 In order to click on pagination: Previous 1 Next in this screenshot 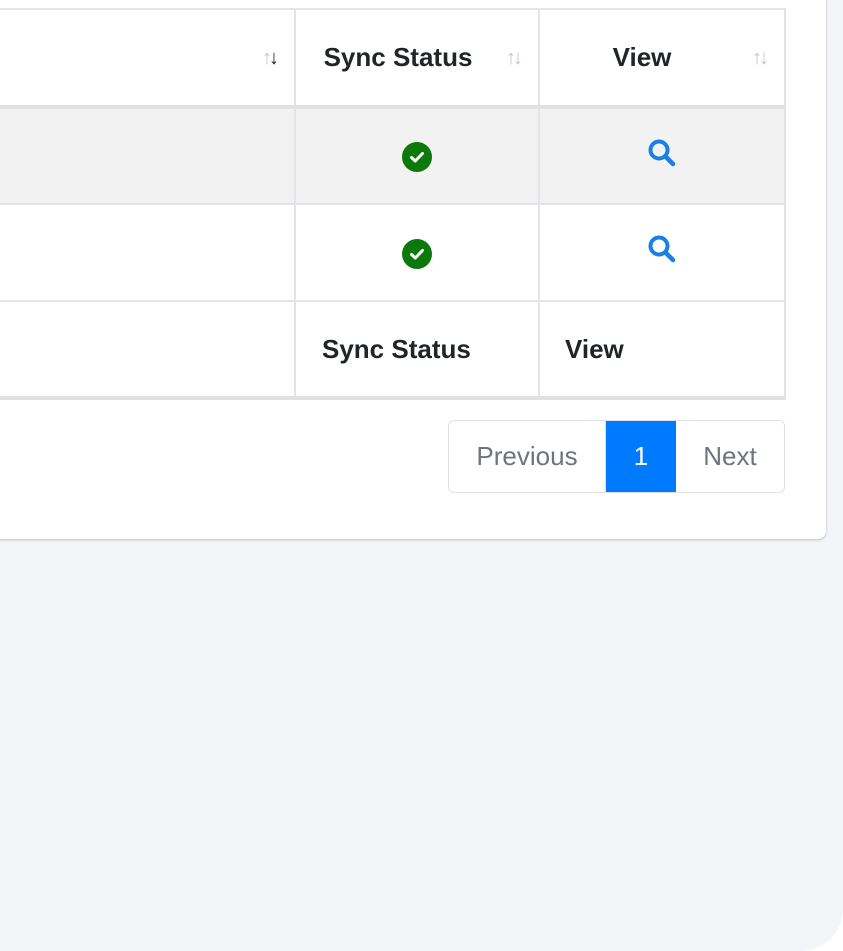, I will do `click(616, 456)`.